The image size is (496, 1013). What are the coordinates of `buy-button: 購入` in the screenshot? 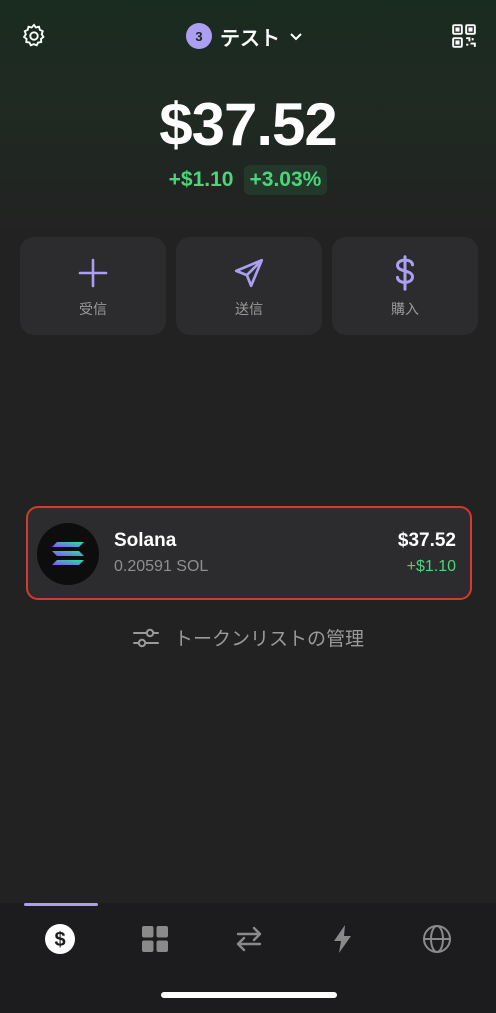 It's located at (405, 286).